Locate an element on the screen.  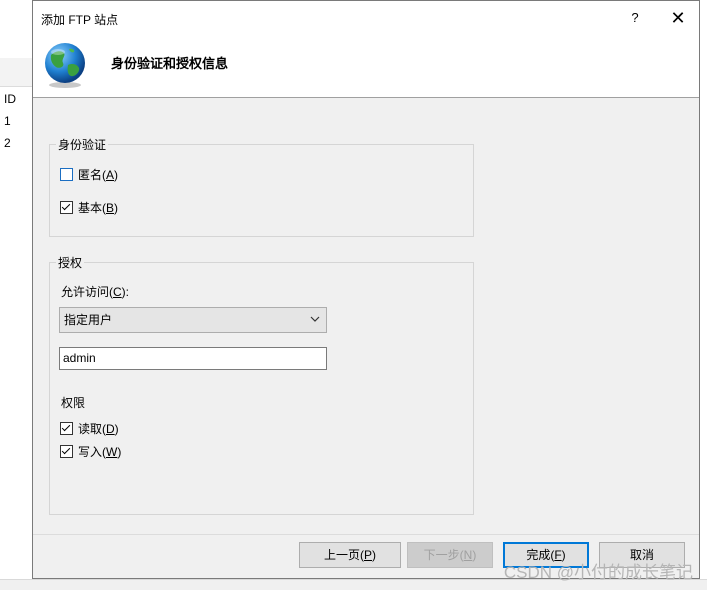
allow-access-label: 允许访问(C): is located at coordinates (95, 292).